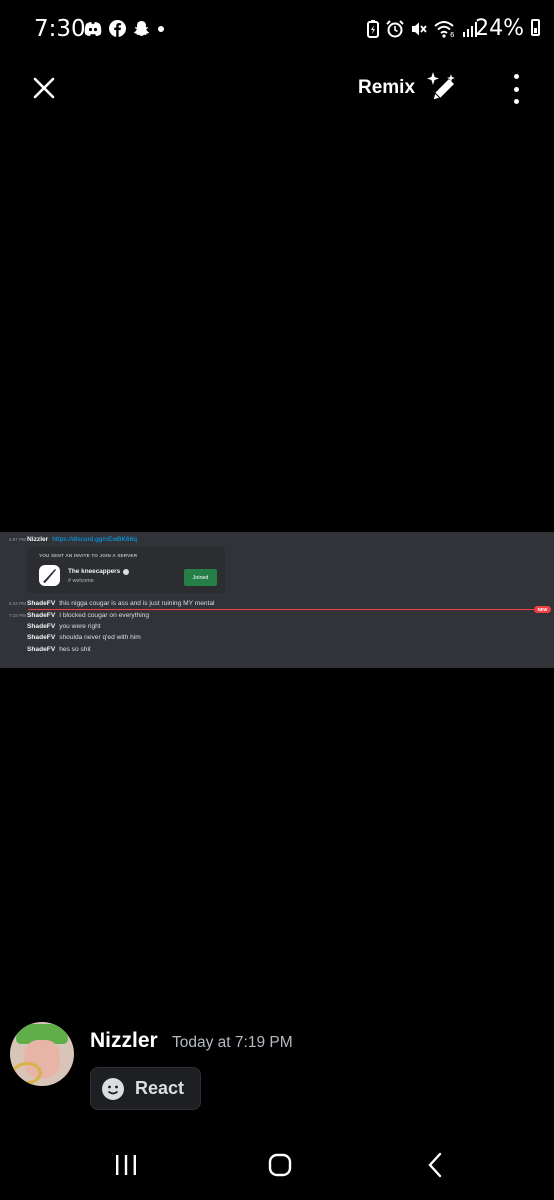 This screenshot has height=1200, width=554. I want to click on system-icons: 6, so click(422, 29).